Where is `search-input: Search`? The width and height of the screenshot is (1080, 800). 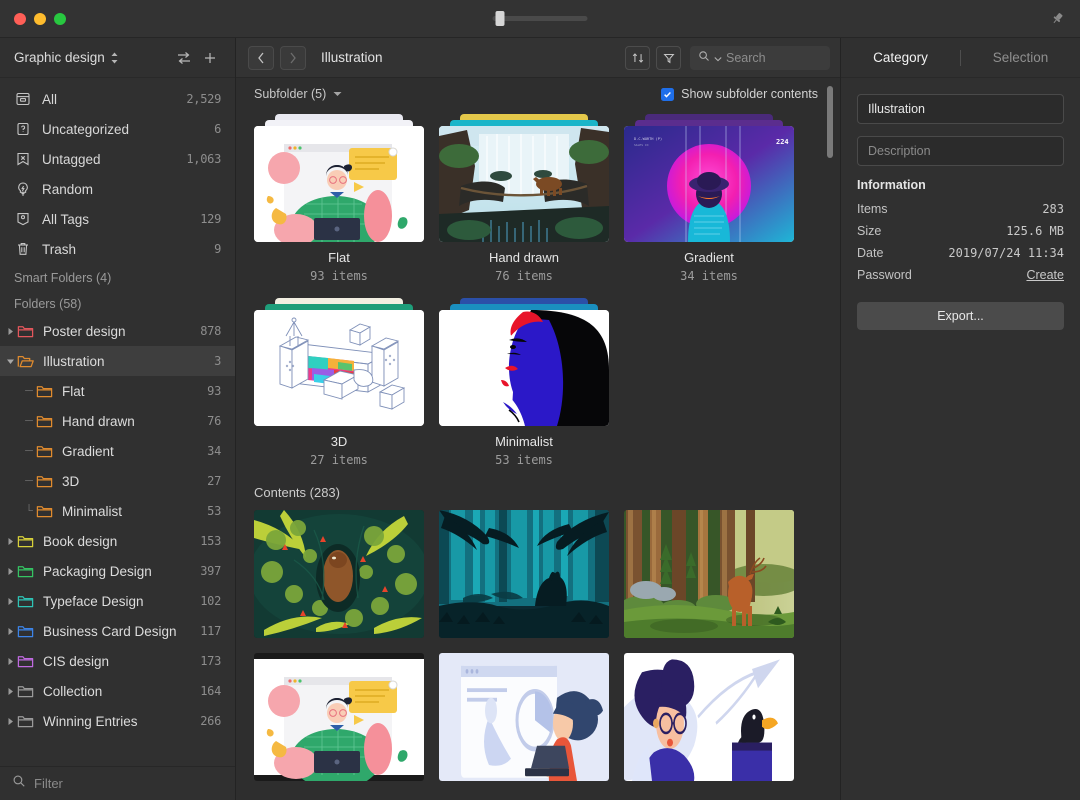
search-input: Search is located at coordinates (760, 57).